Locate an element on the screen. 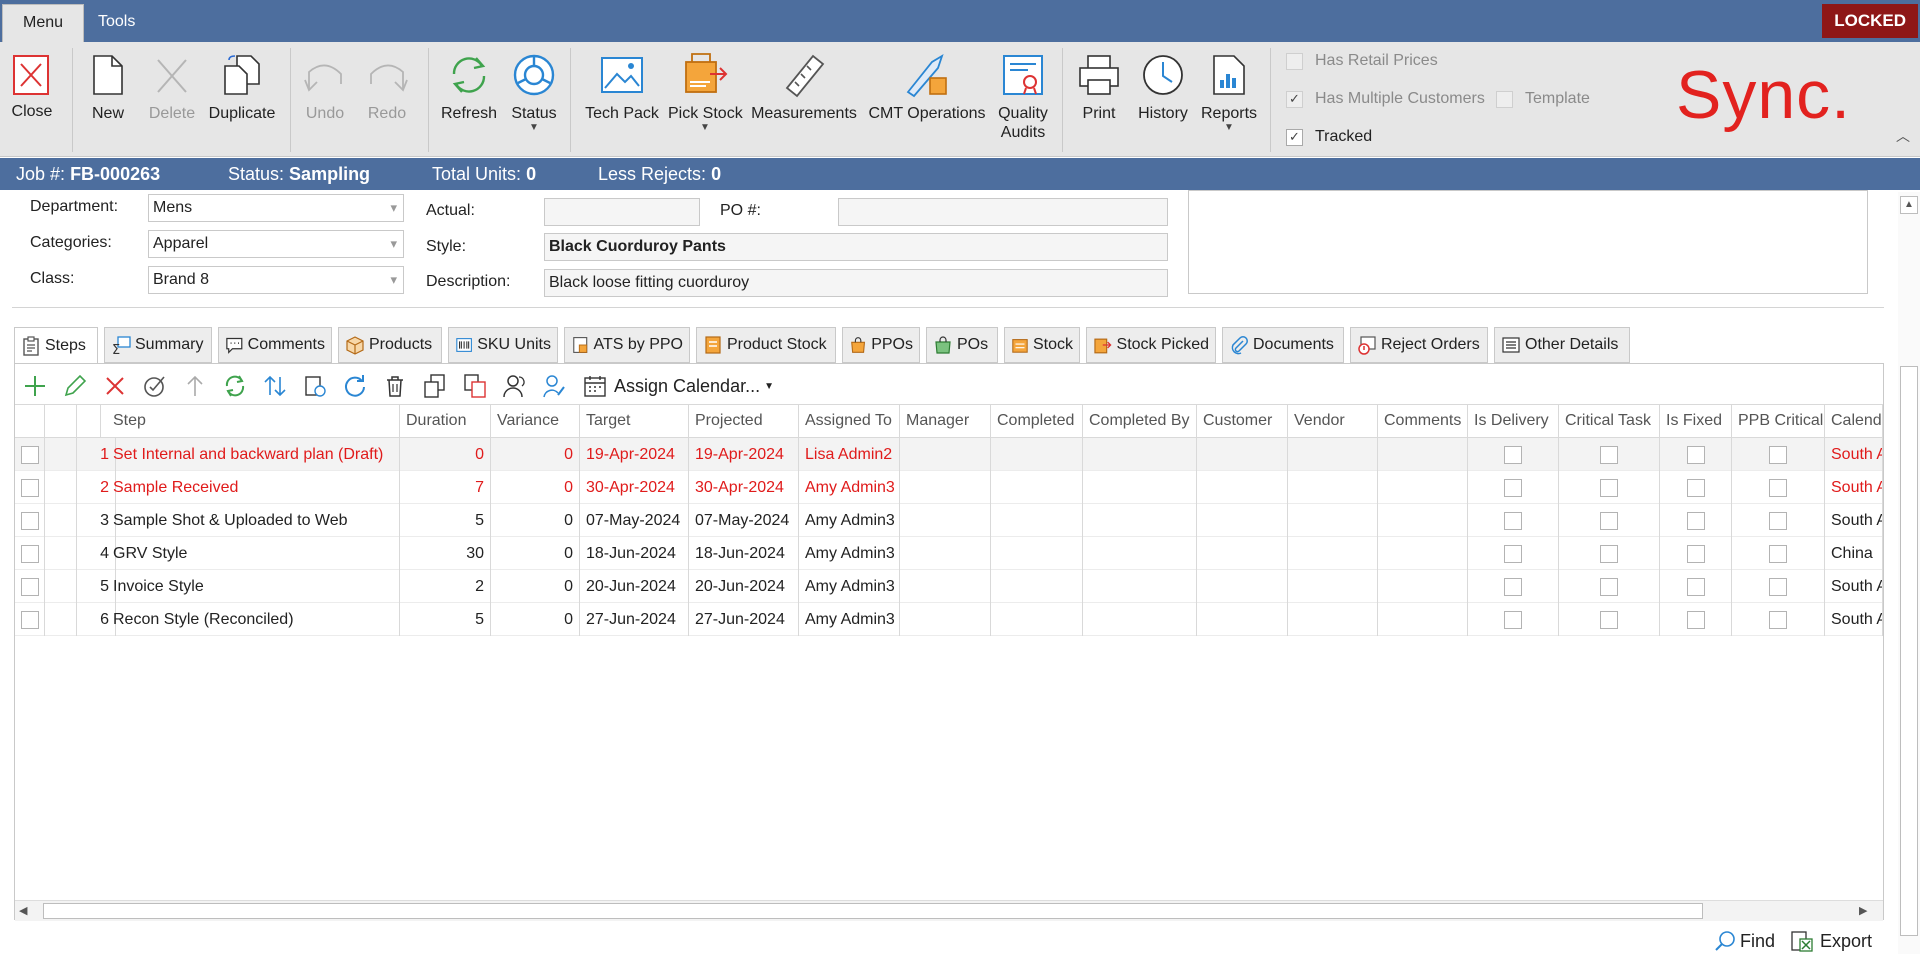 Image resolution: width=1920 pixels, height=954 pixels. column-header-variance: Variance is located at coordinates (535, 421).